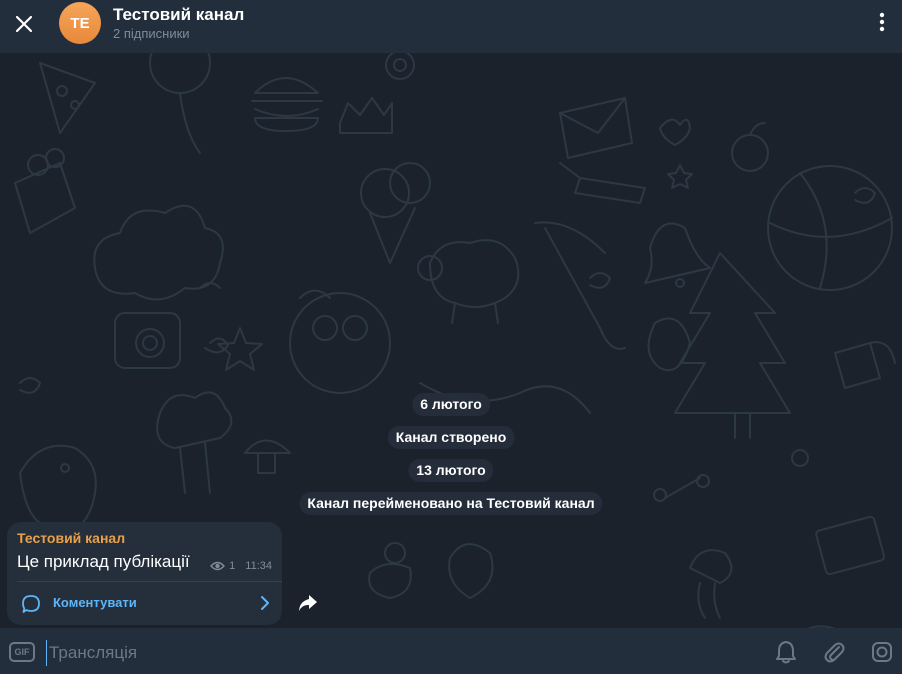  Describe the element at coordinates (218, 566) in the screenshot. I see `eye-icon` at that location.